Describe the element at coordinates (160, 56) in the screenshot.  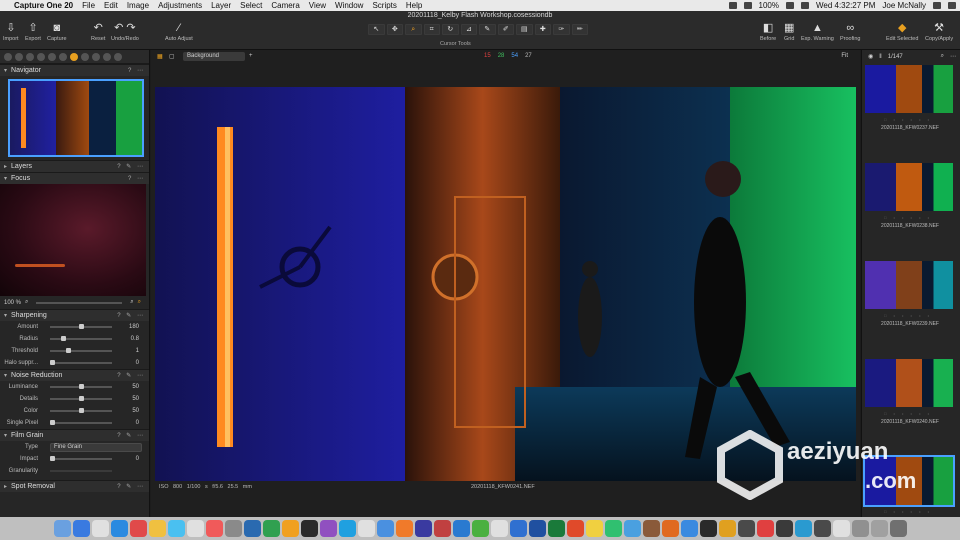
I see `grid-view-icon: ▦` at that location.